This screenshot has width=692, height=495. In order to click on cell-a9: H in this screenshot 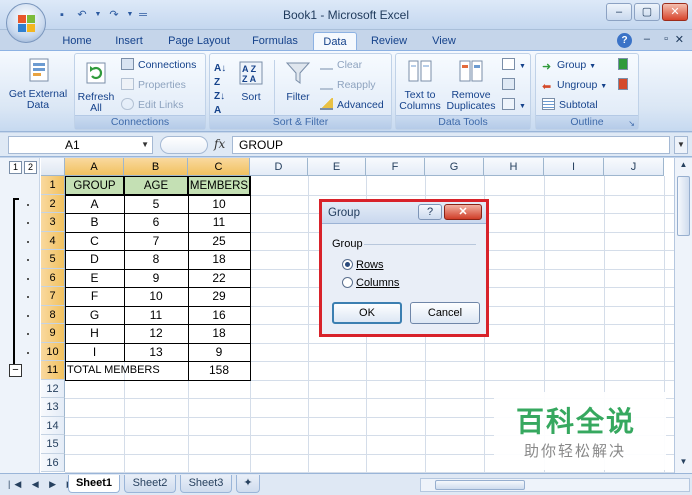, I will do `click(94, 333)`.